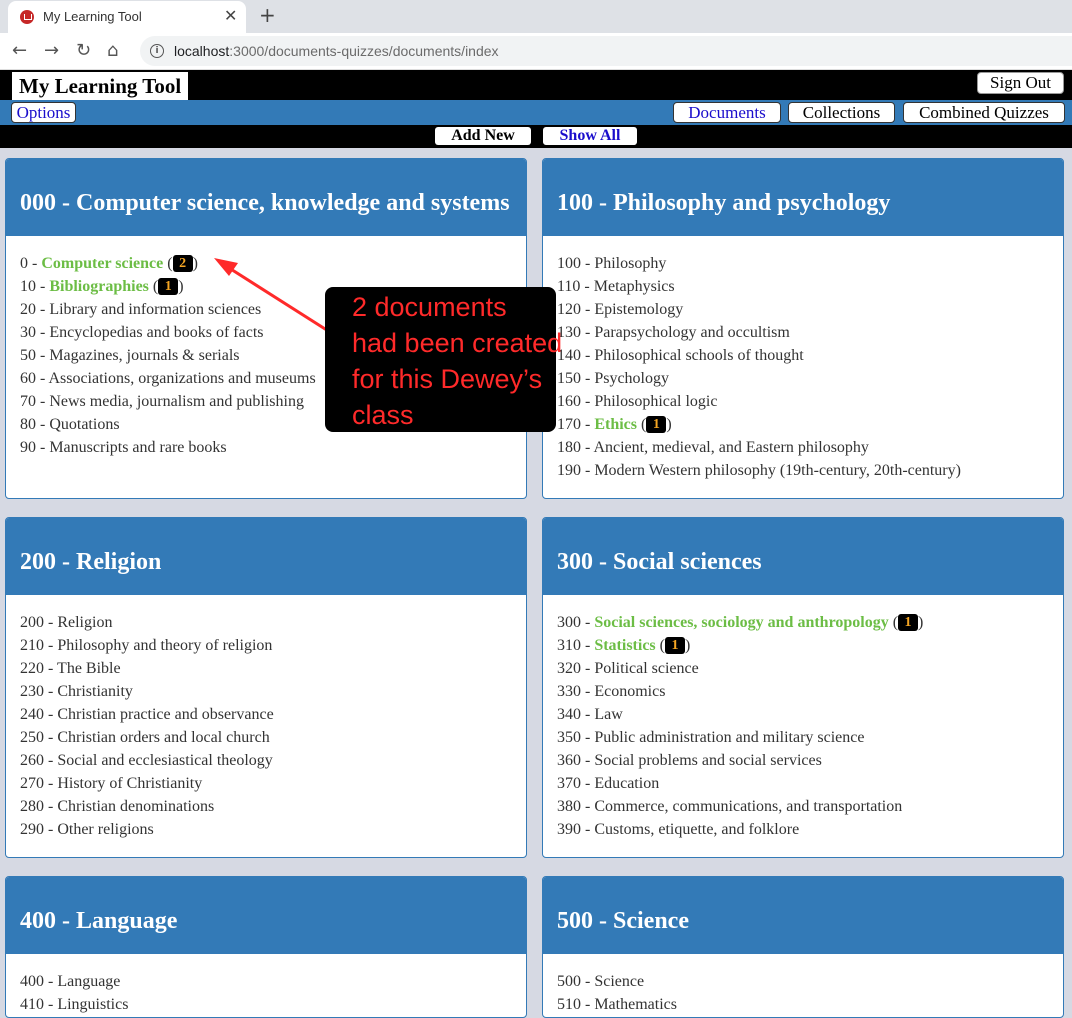  What do you see at coordinates (727, 112) in the screenshot?
I see `documents-tab: Documents` at bounding box center [727, 112].